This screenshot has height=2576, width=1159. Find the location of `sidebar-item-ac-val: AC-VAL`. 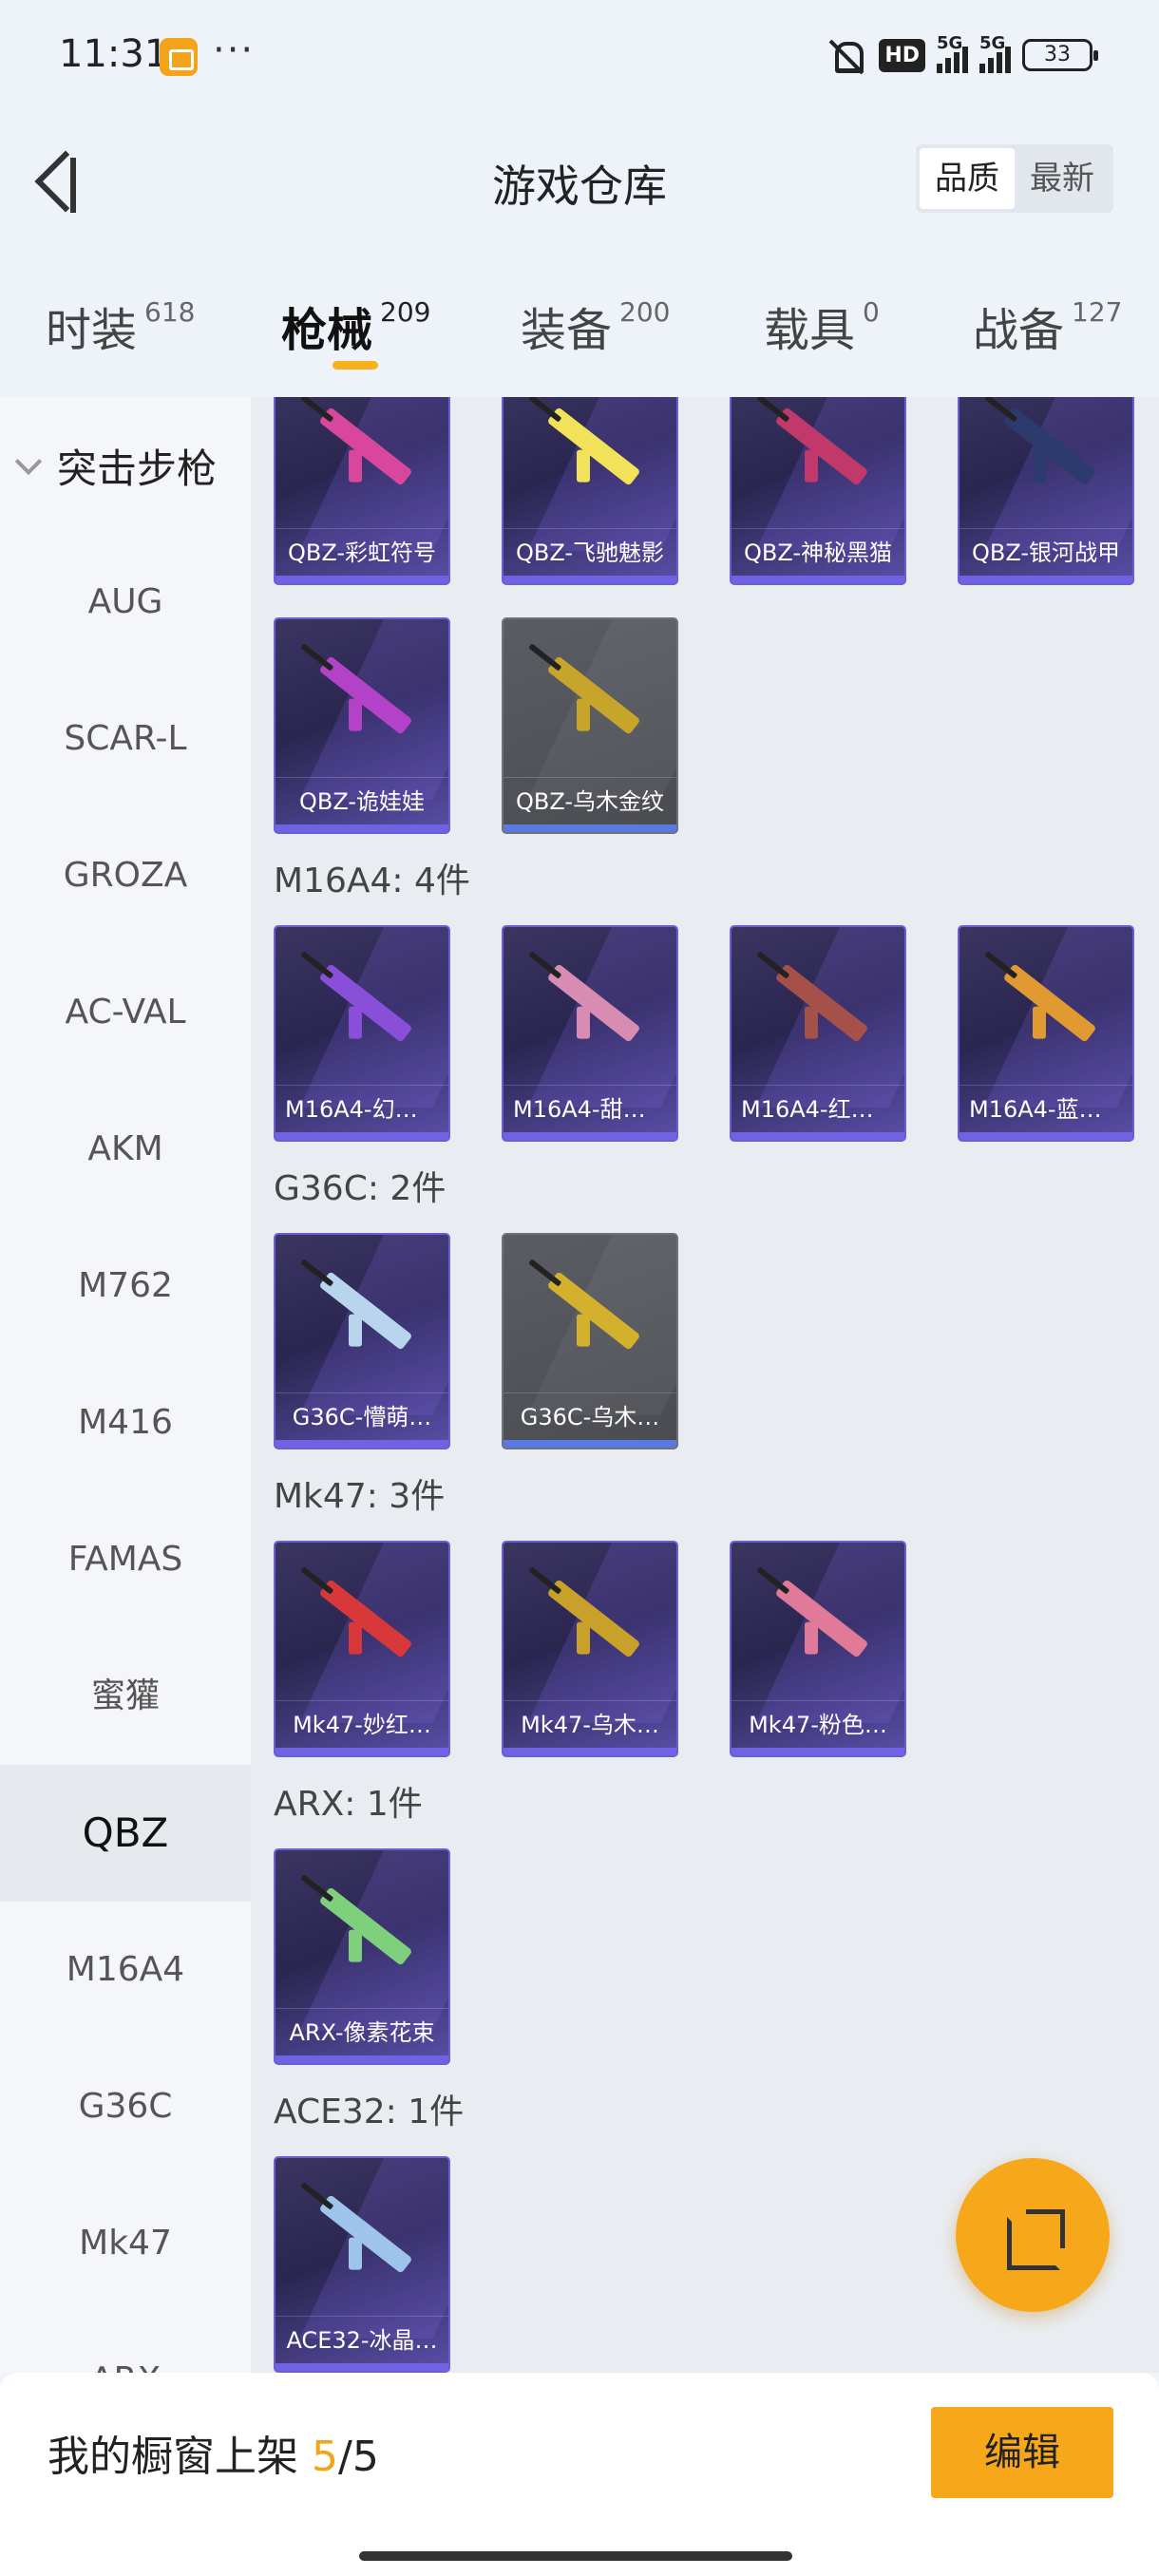

sidebar-item-ac-val: AC-VAL is located at coordinates (125, 1012).